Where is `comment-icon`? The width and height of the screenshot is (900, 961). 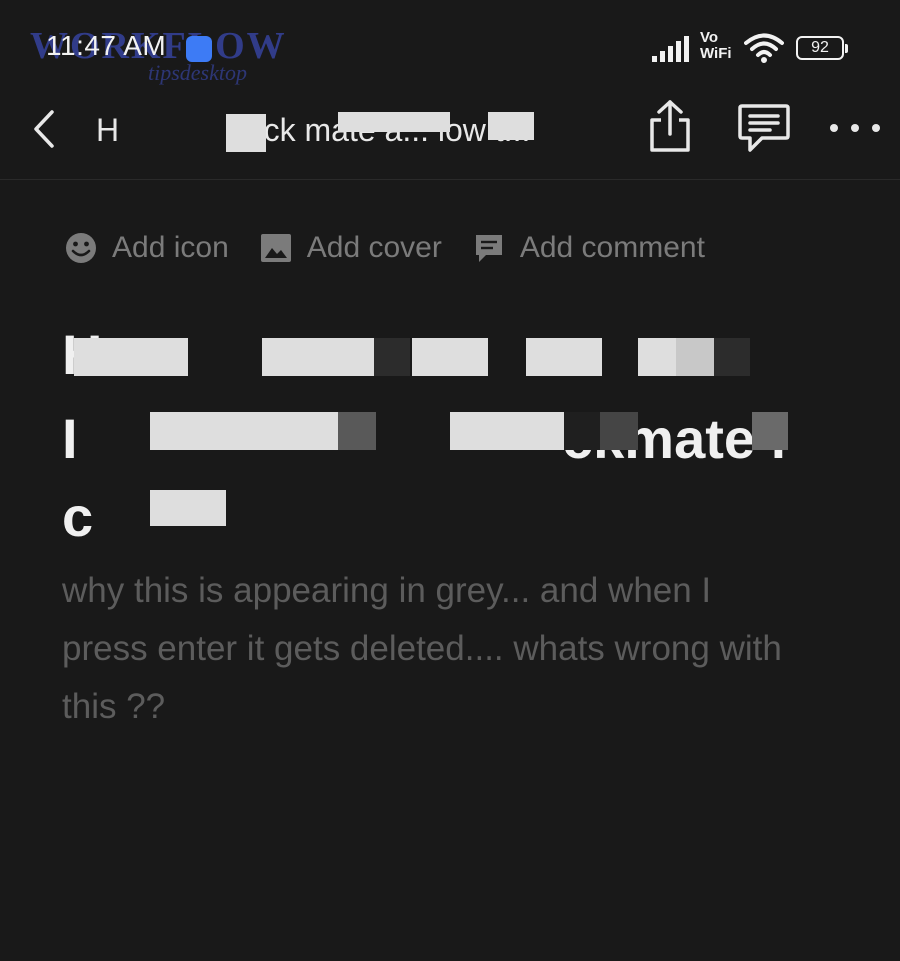 comment-icon is located at coordinates (488, 248).